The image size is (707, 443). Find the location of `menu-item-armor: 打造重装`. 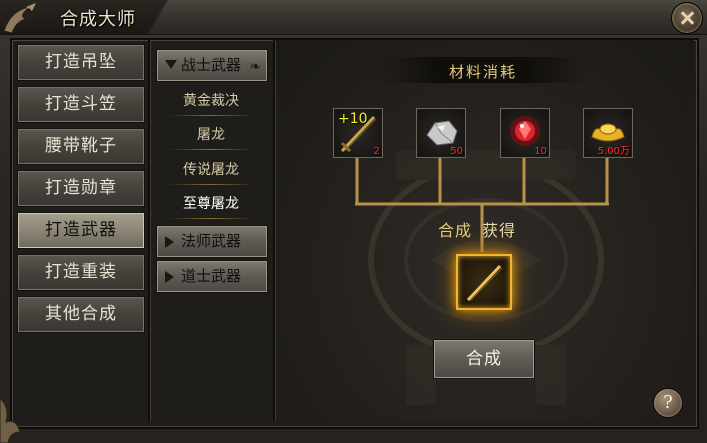

menu-item-armor: 打造重装 is located at coordinates (81, 272).